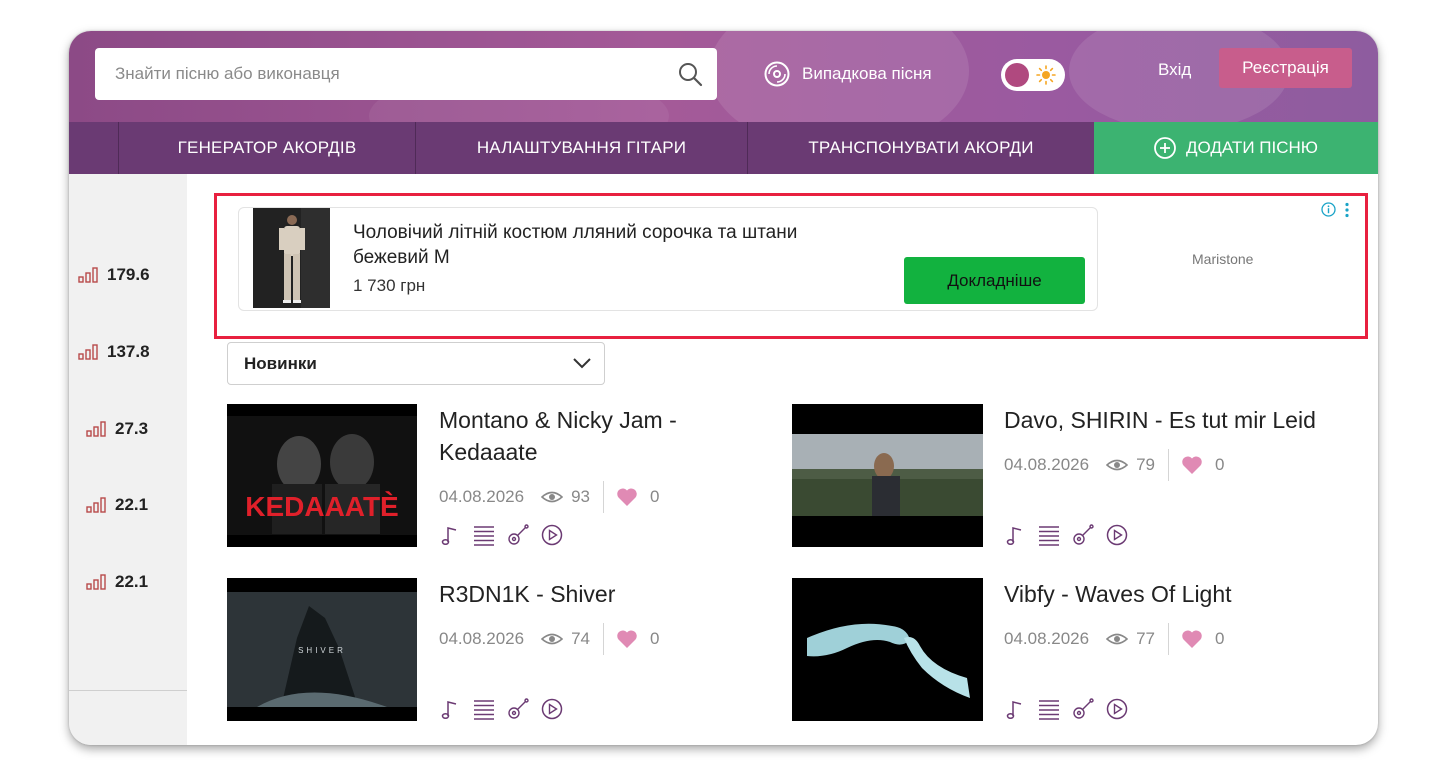 The height and width of the screenshot is (778, 1446). Describe the element at coordinates (1146, 638) in the screenshot. I see `song-views: 77` at that location.